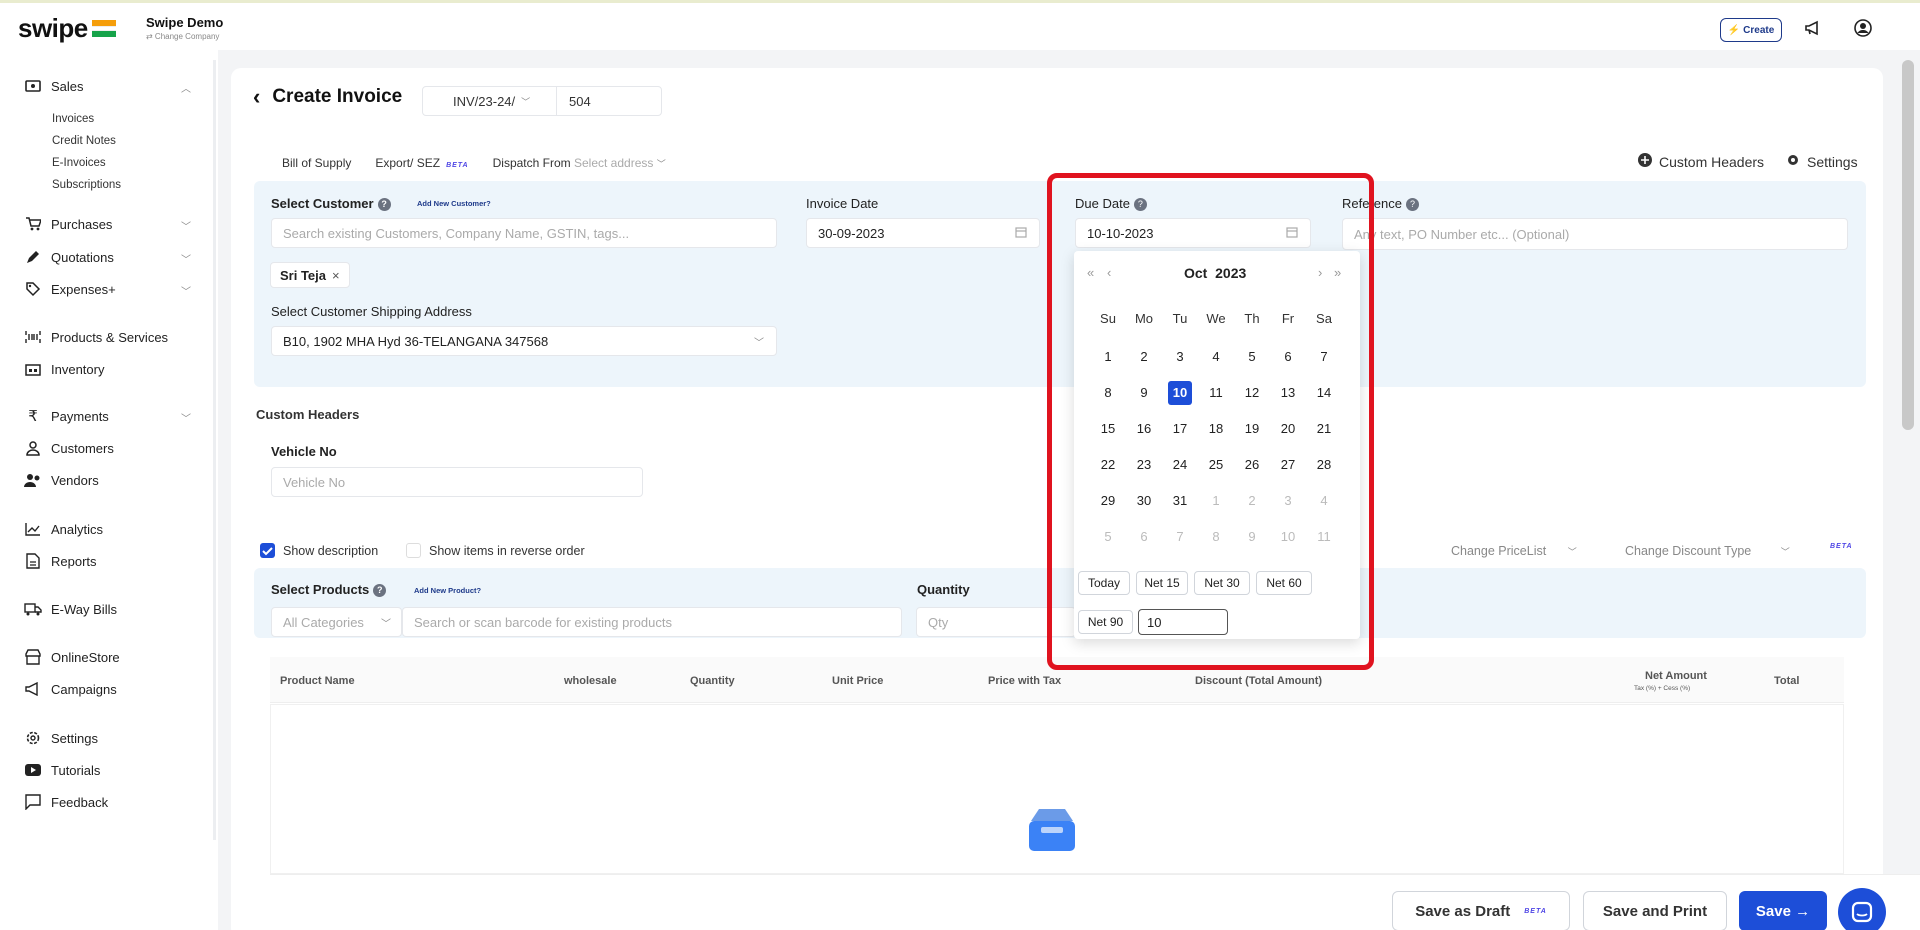 The width and height of the screenshot is (1920, 930). I want to click on sidebar-item-feedback: Feedback, so click(66, 802).